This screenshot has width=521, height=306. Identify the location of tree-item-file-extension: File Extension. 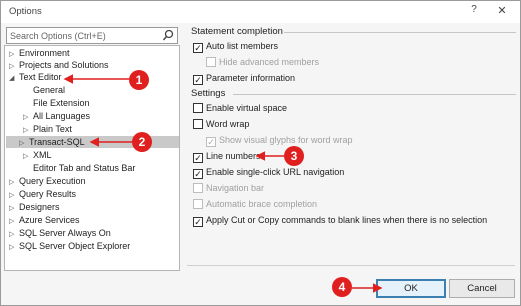
(61, 103).